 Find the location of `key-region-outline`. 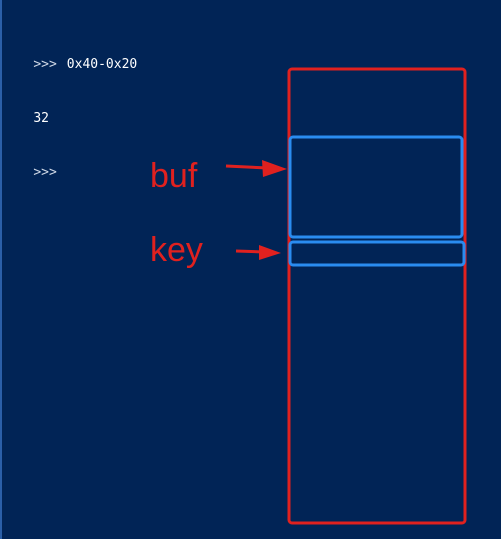

key-region-outline is located at coordinates (377, 253).